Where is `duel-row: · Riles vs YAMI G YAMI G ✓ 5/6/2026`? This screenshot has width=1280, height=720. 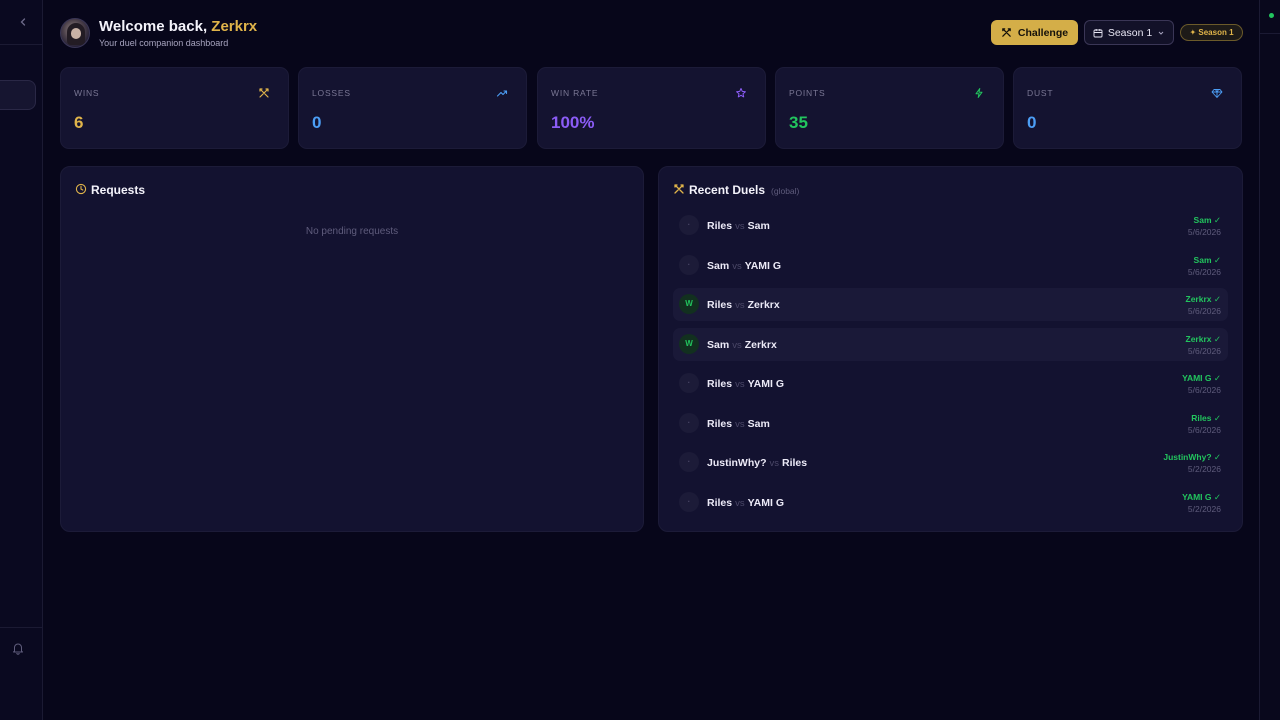
duel-row: · Riles vs YAMI G YAMI G ✓ 5/6/2026 is located at coordinates (950, 383).